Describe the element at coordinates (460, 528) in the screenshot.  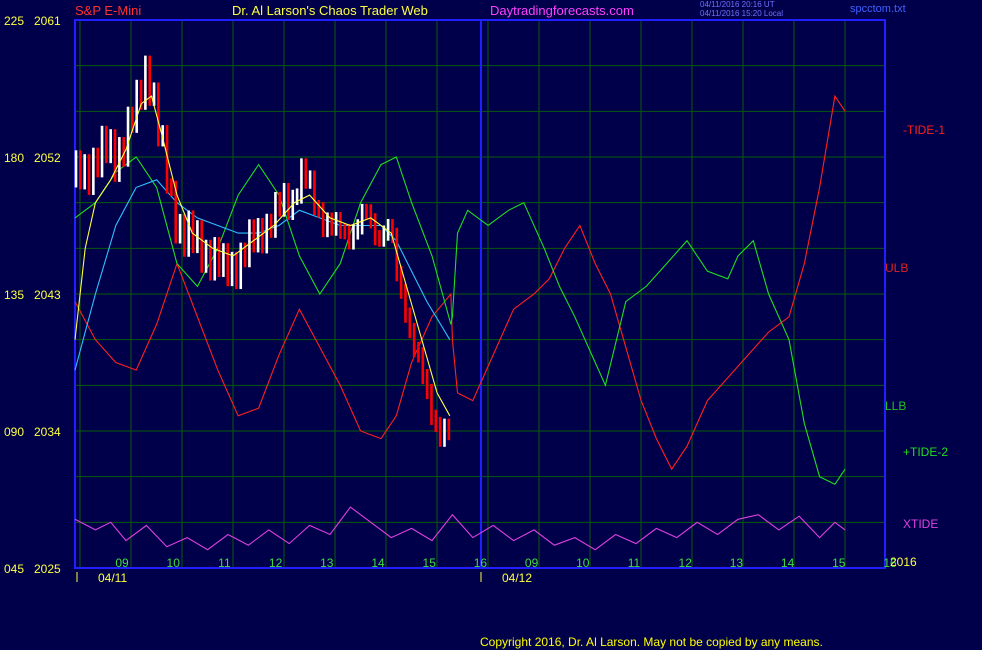
I see `series-xtide-line` at that location.